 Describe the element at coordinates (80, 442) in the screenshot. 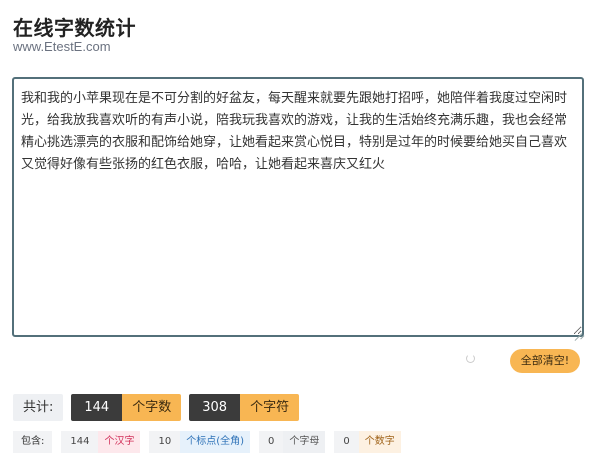

I see `hanzi-count-value: 144` at that location.